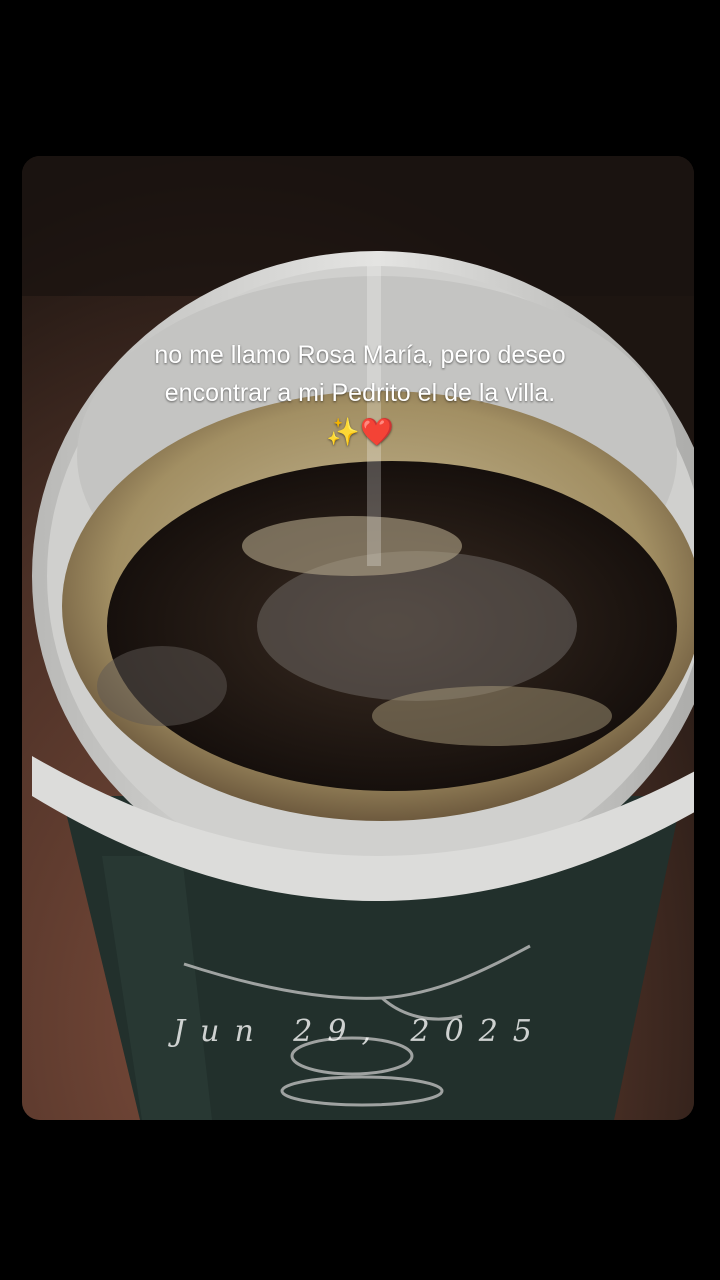  What do you see at coordinates (377, 432) in the screenshot?
I see `heart-icon: ❤️` at bounding box center [377, 432].